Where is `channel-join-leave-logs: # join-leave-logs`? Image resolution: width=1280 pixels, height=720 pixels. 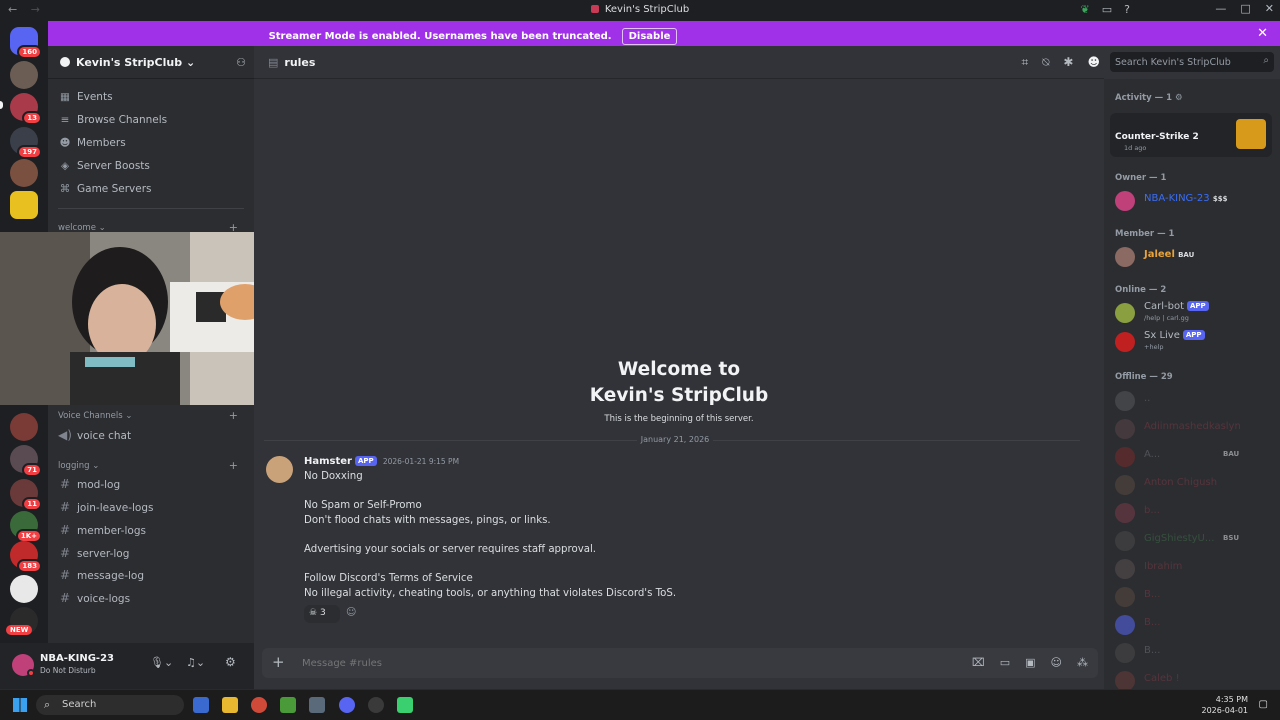 channel-join-leave-logs: # join-leave-logs is located at coordinates (151, 510).